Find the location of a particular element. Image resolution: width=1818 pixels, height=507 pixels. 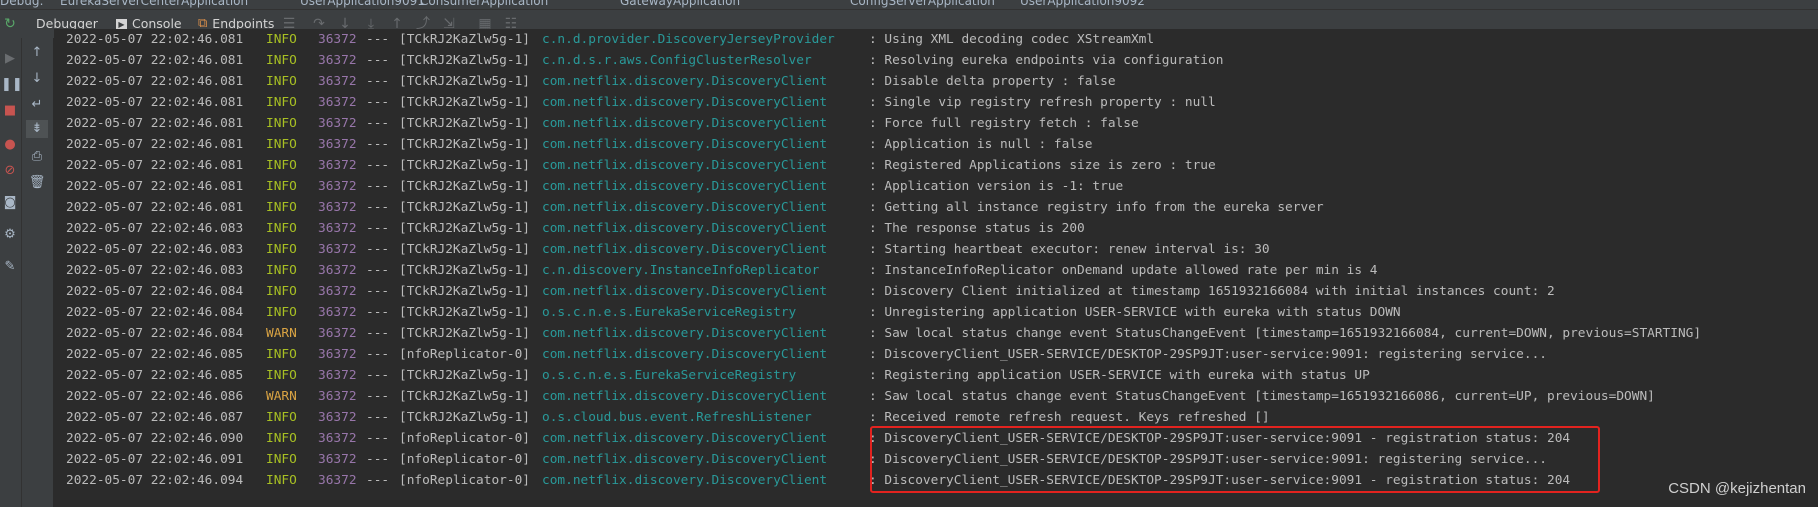

debug-side-toolbar: ▶ ❚❚ ■ ● ⊘ ◙ ⚙ ✎ is located at coordinates (11, 272).